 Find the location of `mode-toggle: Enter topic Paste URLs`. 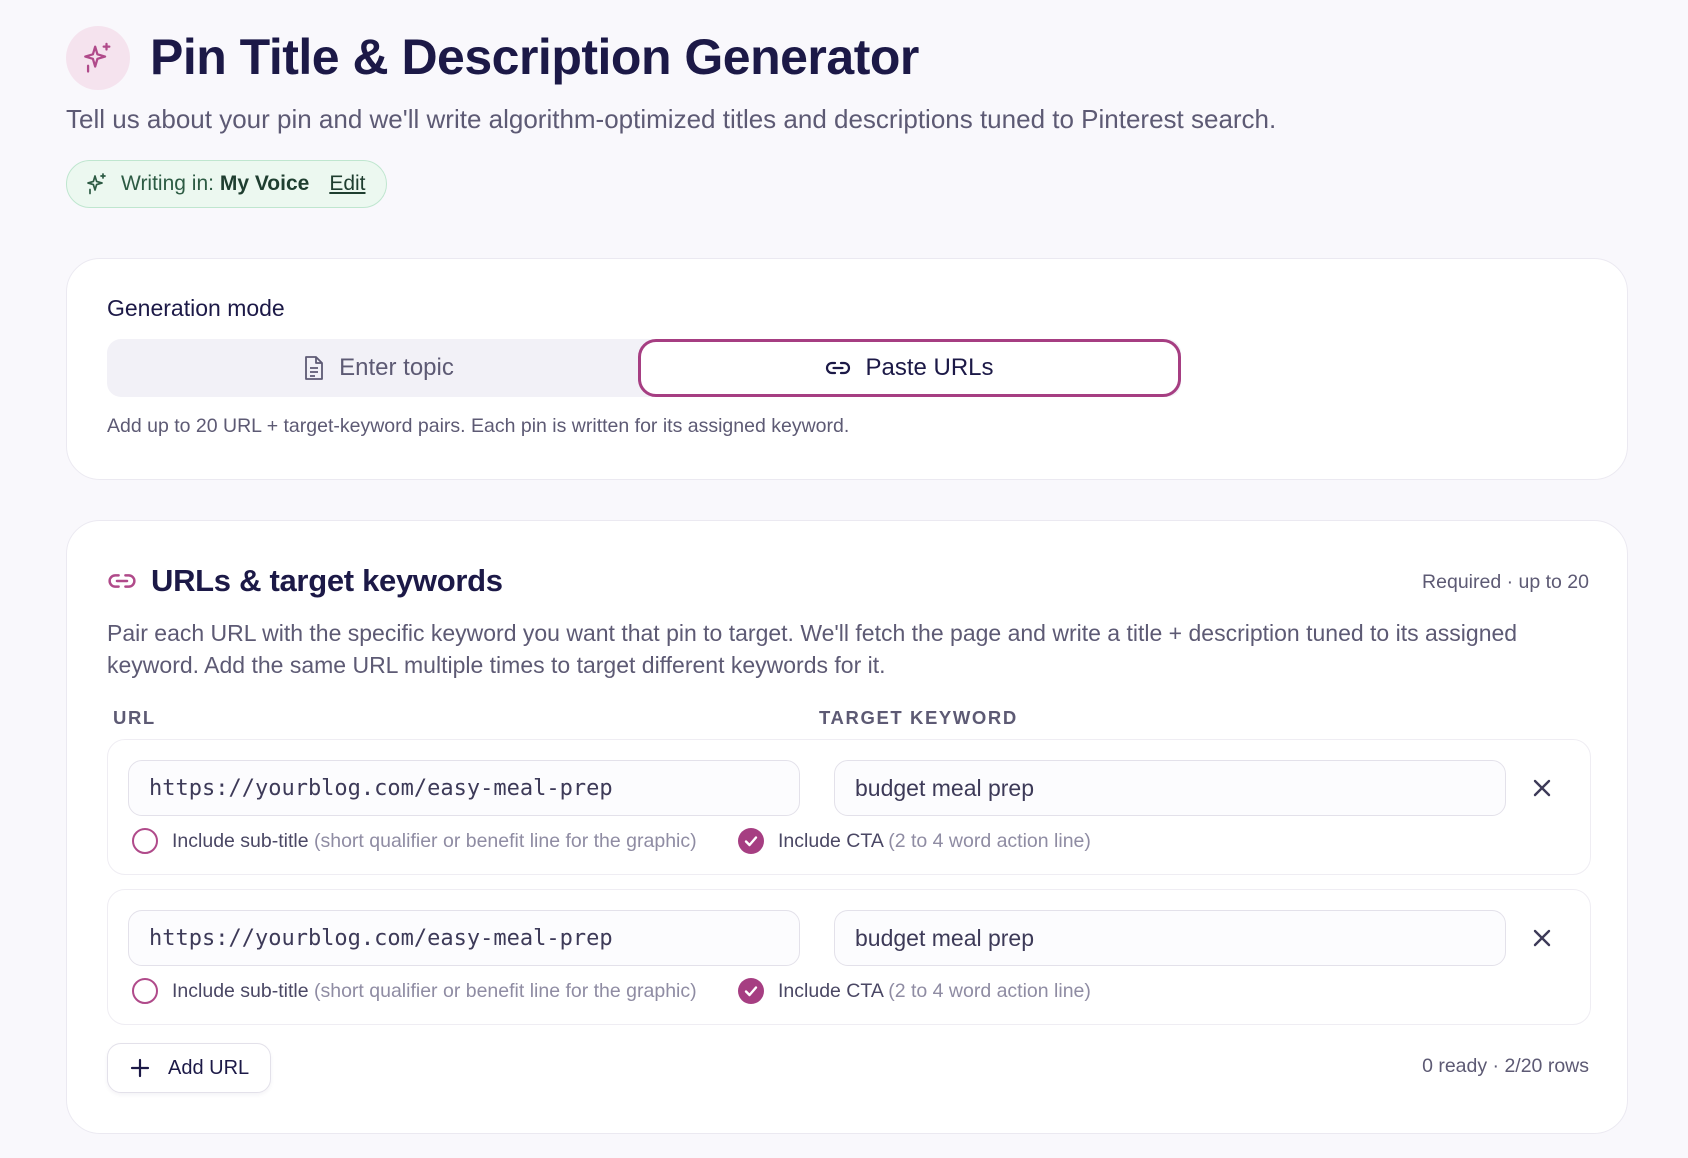

mode-toggle: Enter topic Paste URLs is located at coordinates (644, 368).